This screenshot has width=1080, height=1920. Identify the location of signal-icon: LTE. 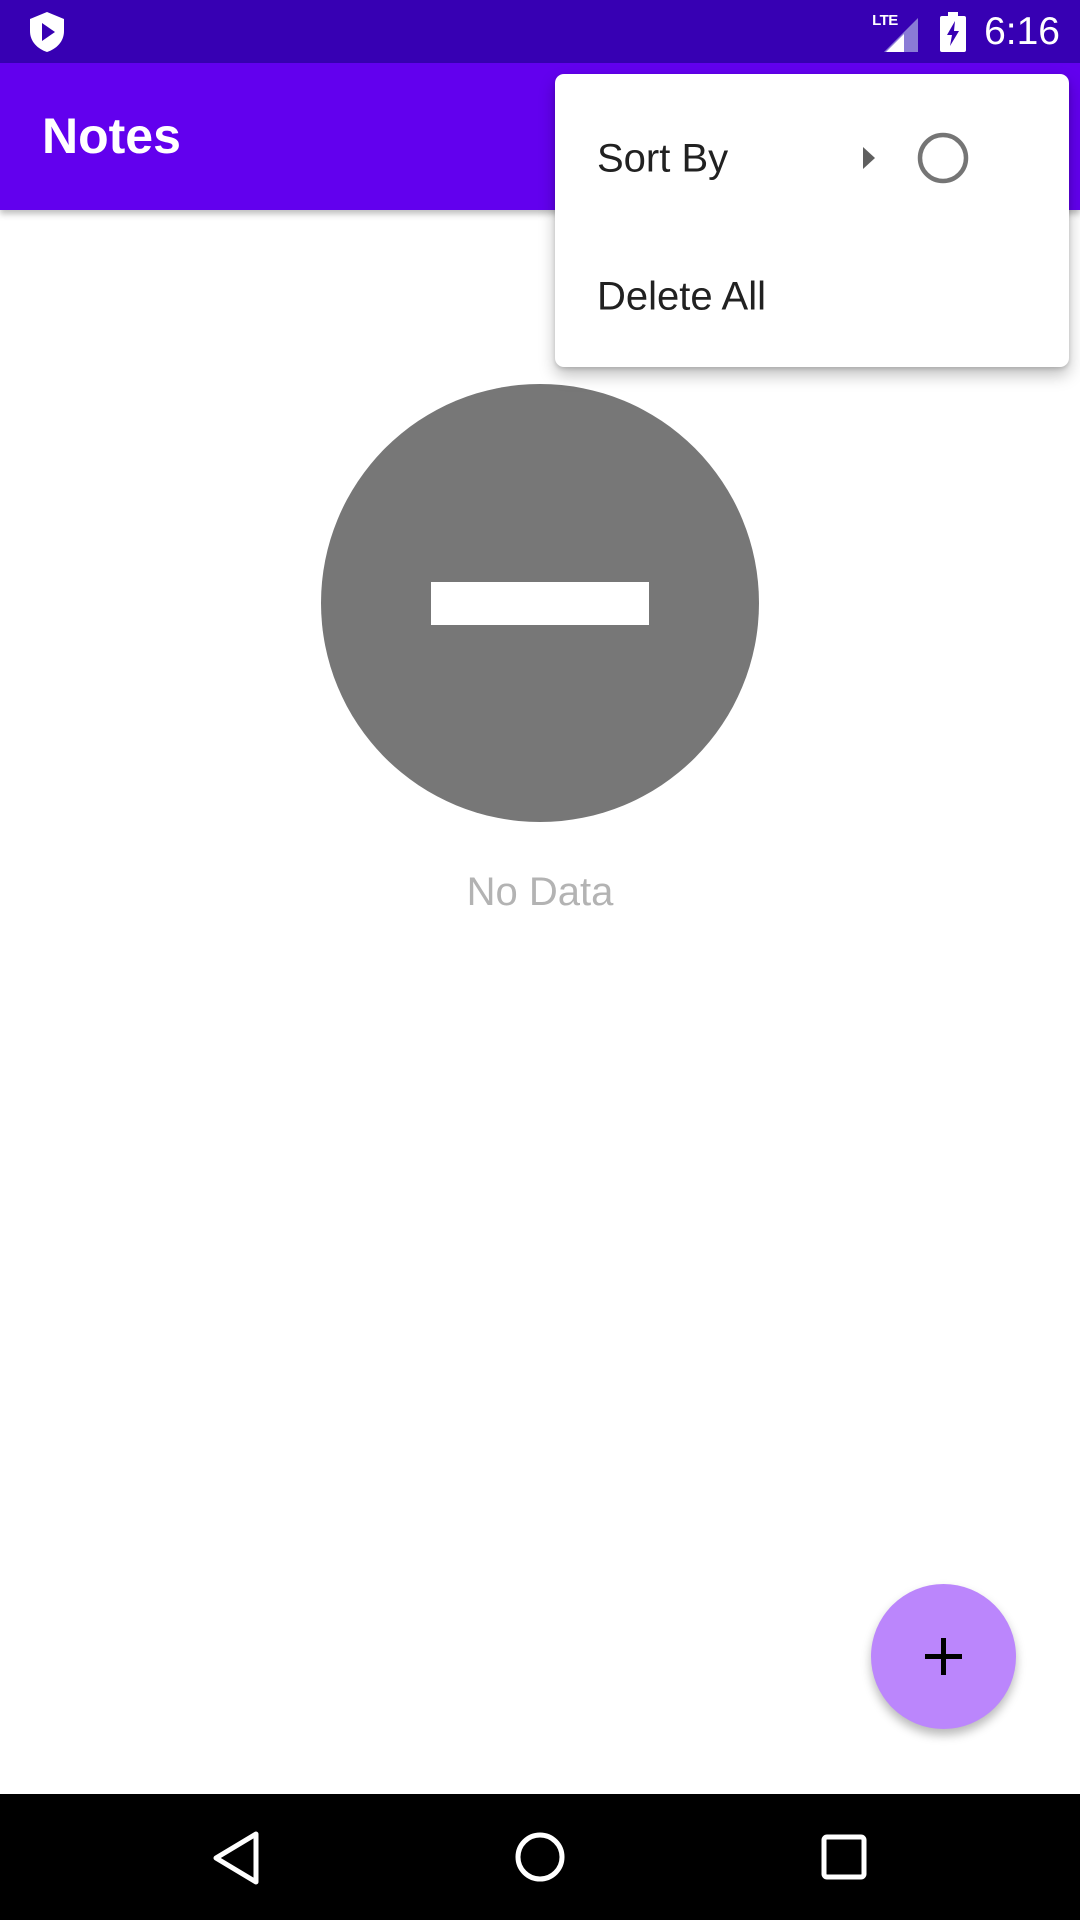
(895, 31).